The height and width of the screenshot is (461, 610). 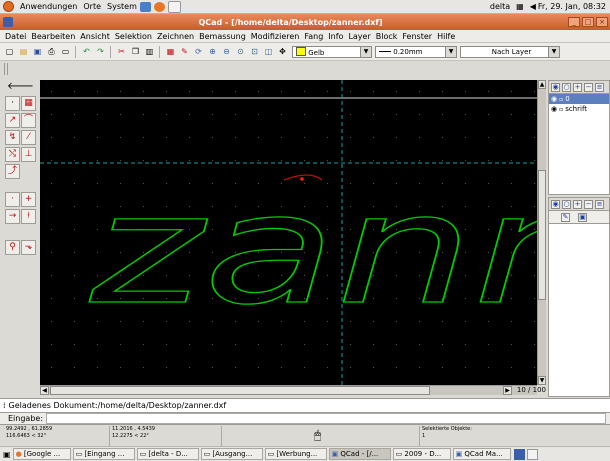 What do you see at coordinates (53, 36) in the screenshot?
I see `menu-bearbeiten: Bearbeiten` at bounding box center [53, 36].